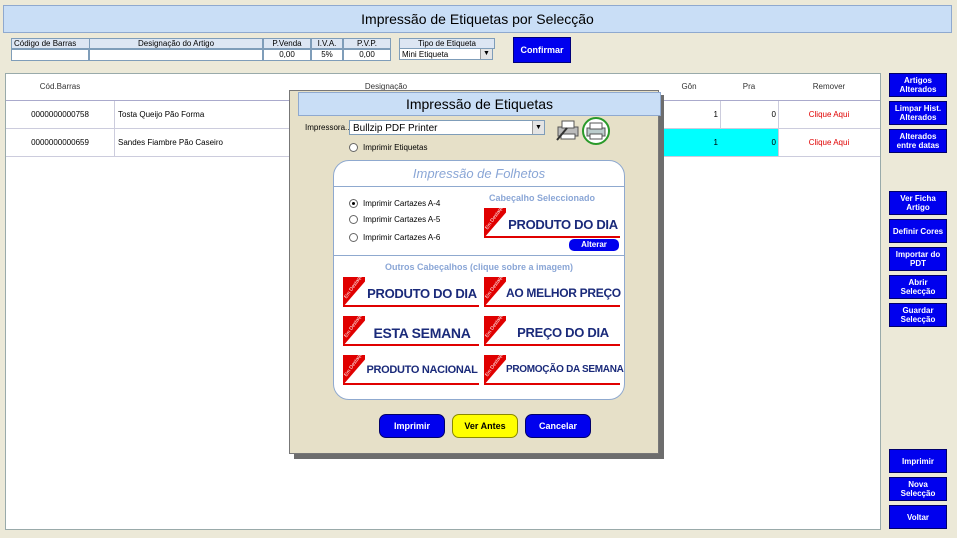 The image size is (957, 538). Describe the element at coordinates (918, 287) in the screenshot. I see `abrir-seleccao-button: Abrir Selecção` at that location.